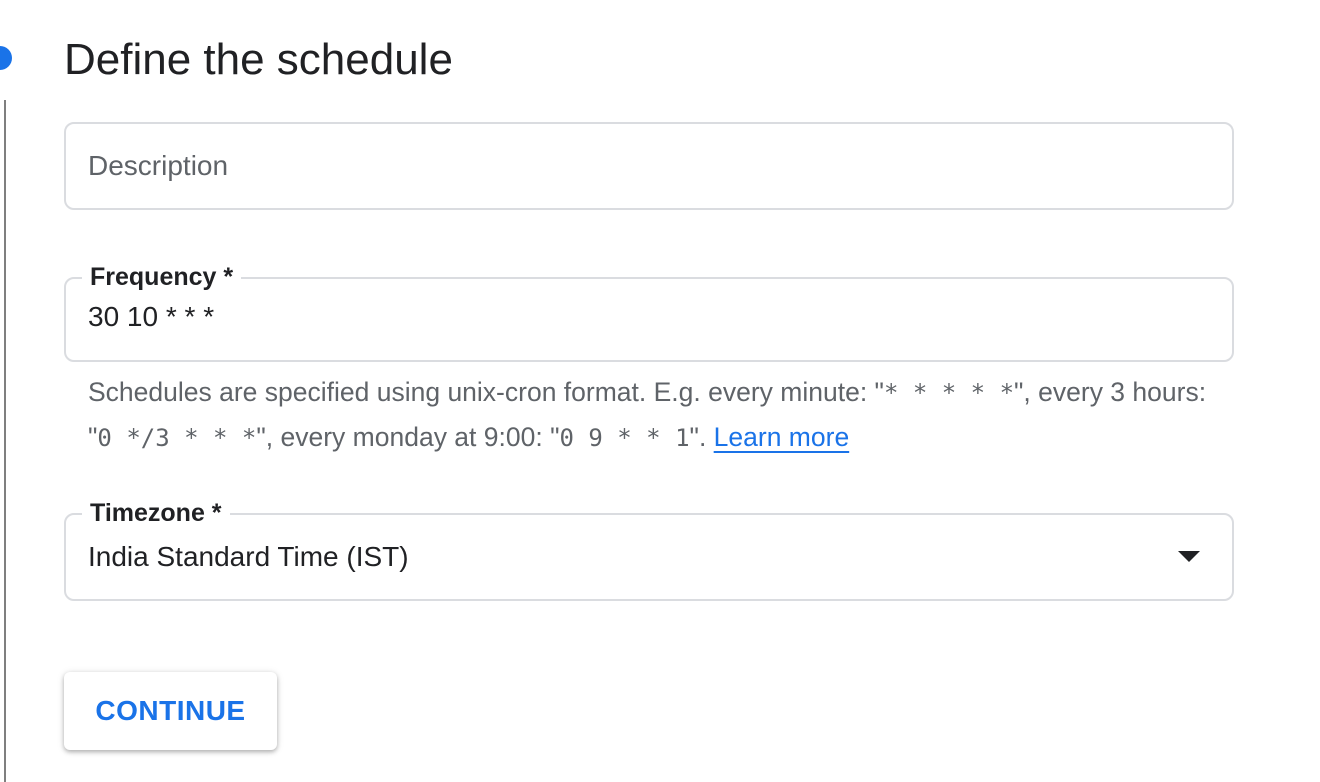 Image resolution: width=1320 pixels, height=782 pixels. What do you see at coordinates (408, 437) in the screenshot?
I see `help-mid-2: ", every monday at 9:00: "` at bounding box center [408, 437].